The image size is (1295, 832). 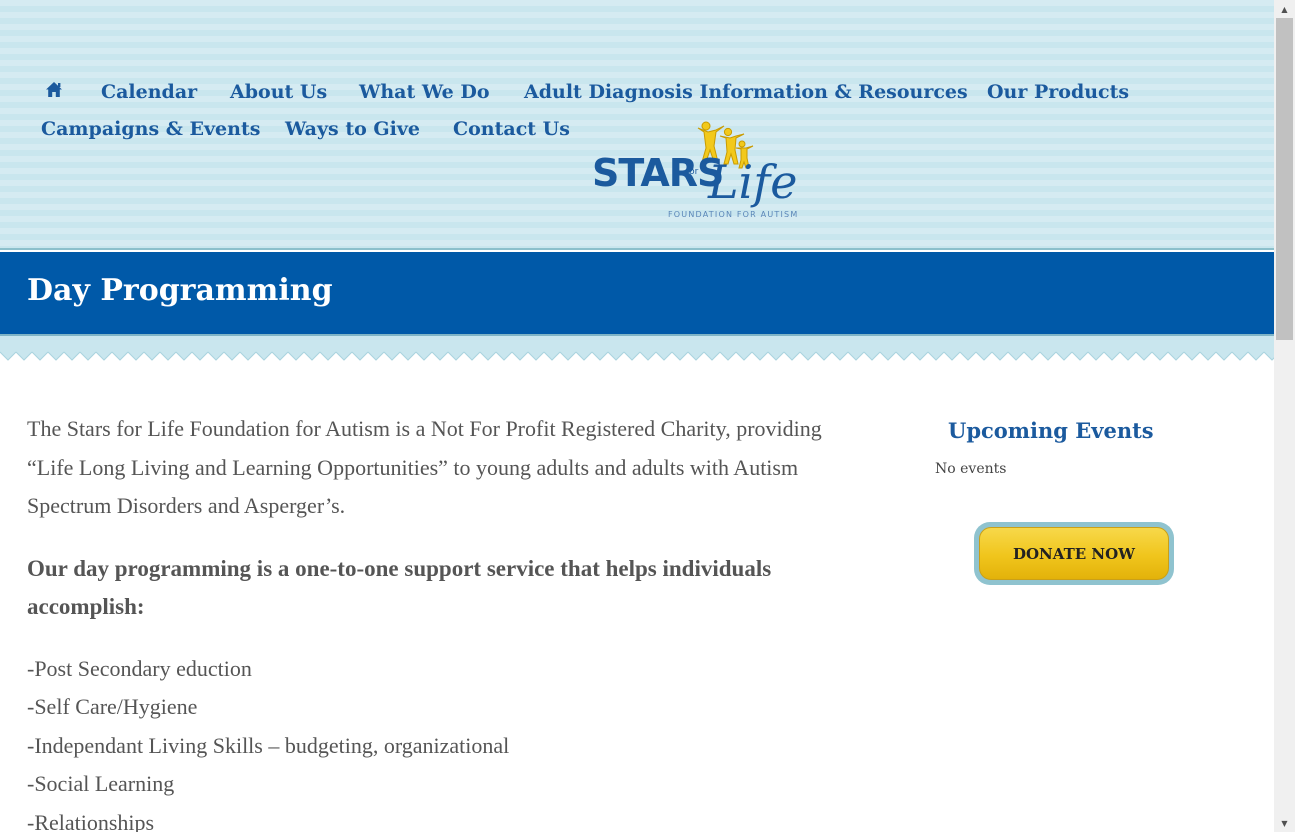 What do you see at coordinates (1284, 416) in the screenshot?
I see `vertical-scrollbar: ▲ ▼` at bounding box center [1284, 416].